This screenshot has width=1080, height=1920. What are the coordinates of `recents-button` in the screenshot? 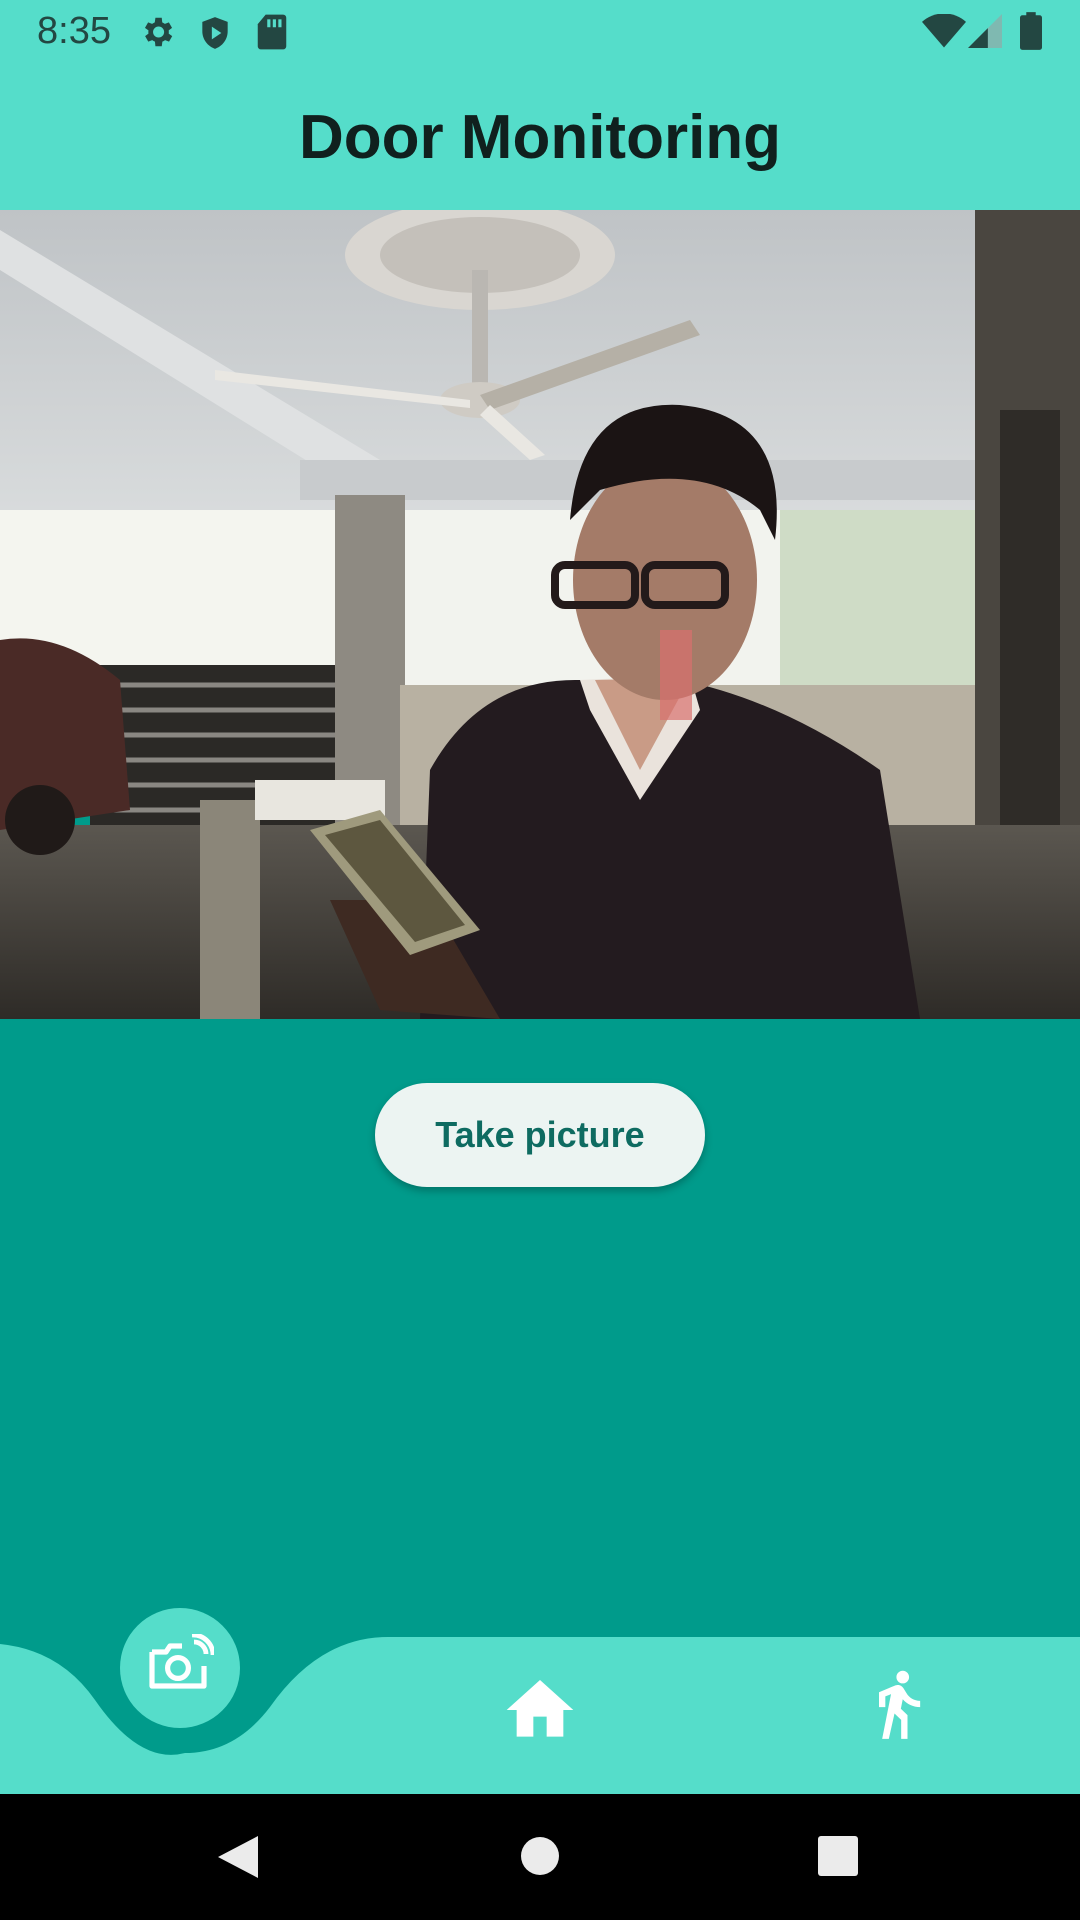 It's located at (838, 1858).